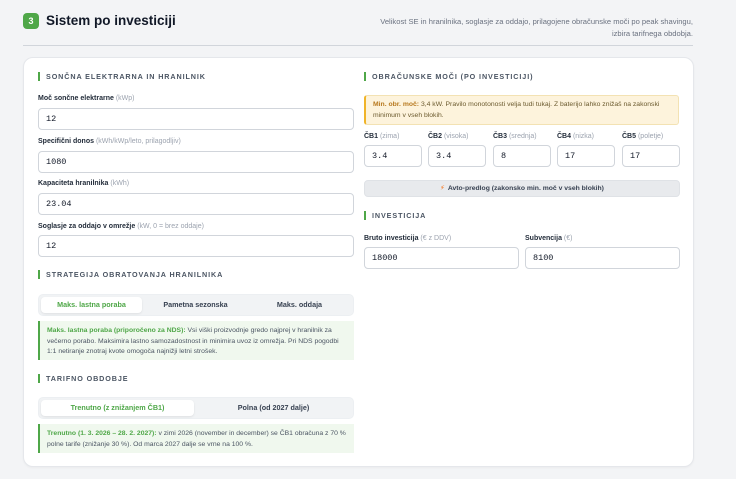 Image resolution: width=736 pixels, height=479 pixels. What do you see at coordinates (91, 305) in the screenshot?
I see `strategy-option-self-consumption: Maks. lastna poraba` at bounding box center [91, 305].